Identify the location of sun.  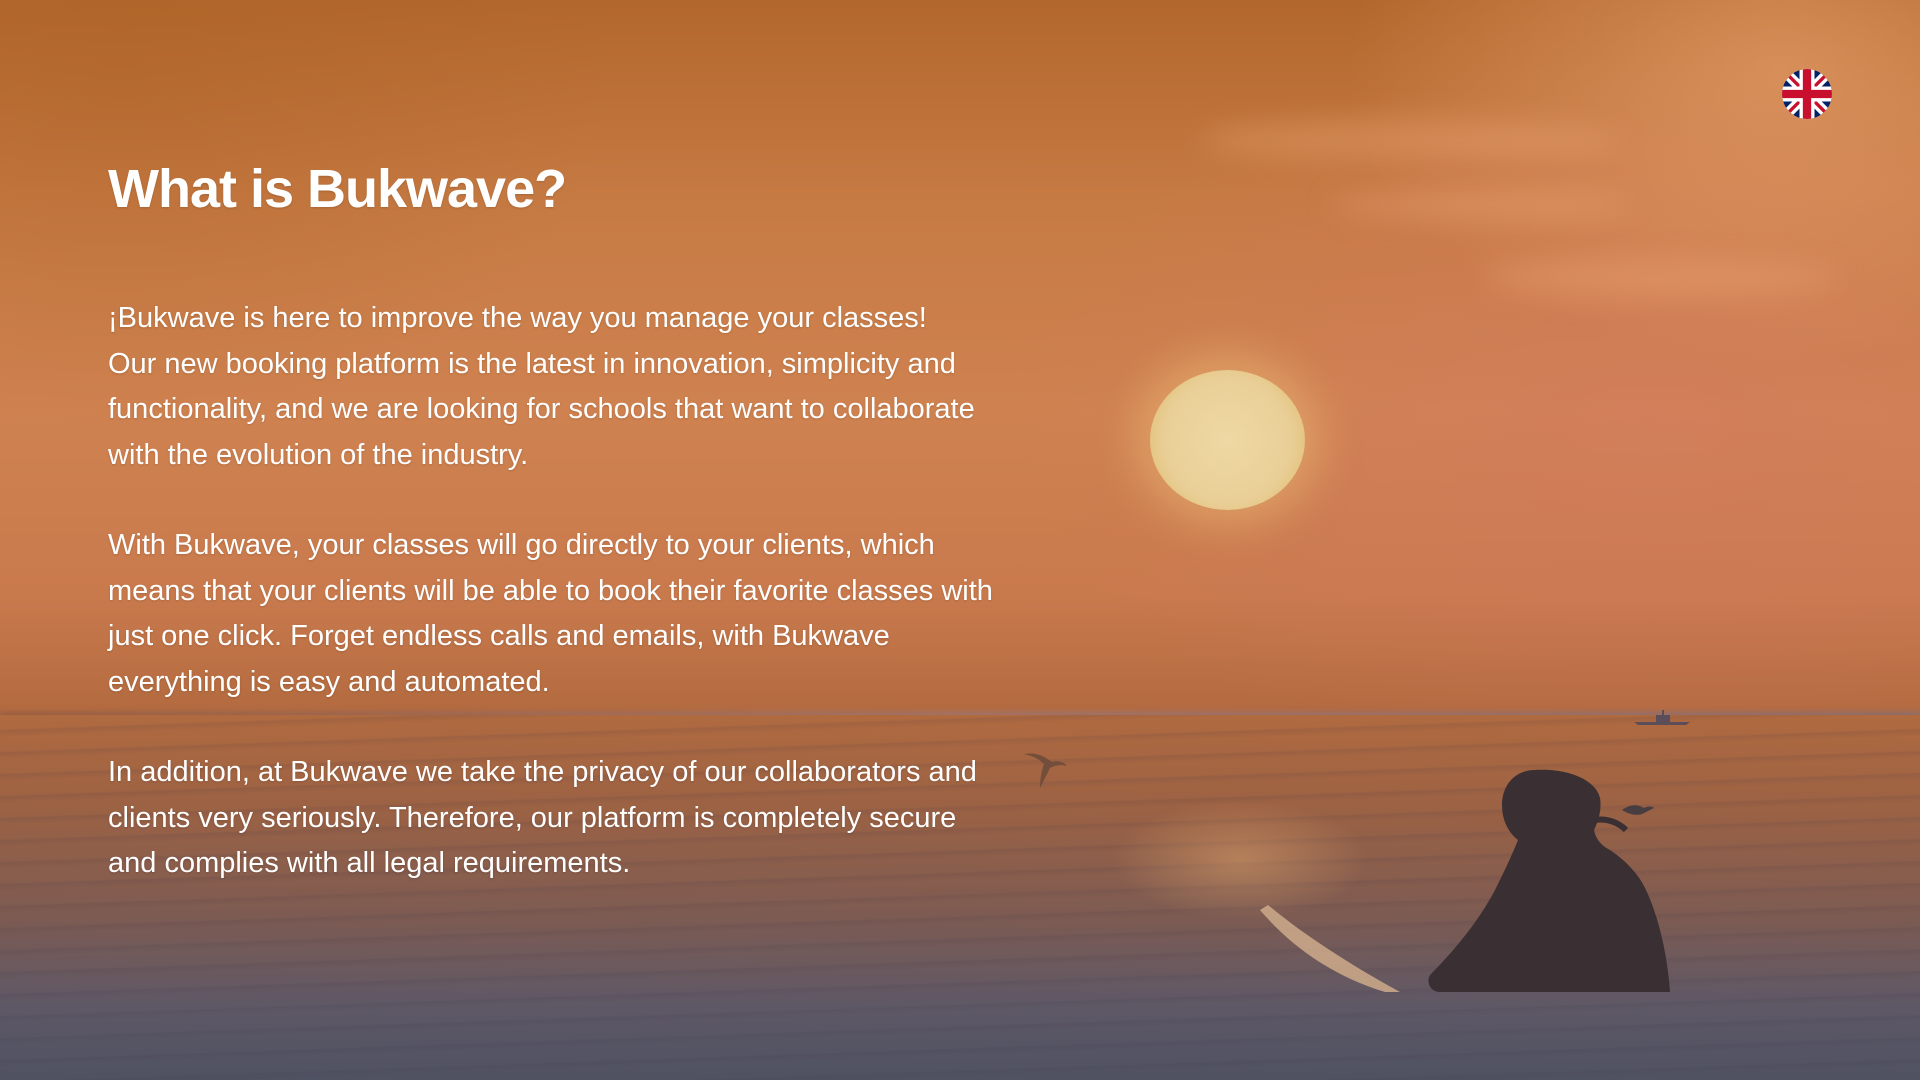
(1227, 440).